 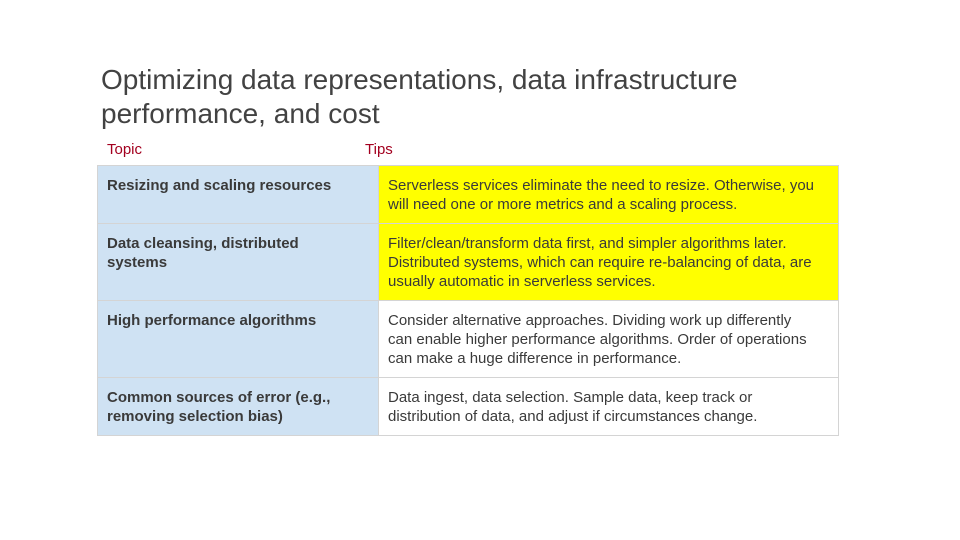 What do you see at coordinates (219, 185) in the screenshot?
I see `topic-line: Resizing and scaling resources` at bounding box center [219, 185].